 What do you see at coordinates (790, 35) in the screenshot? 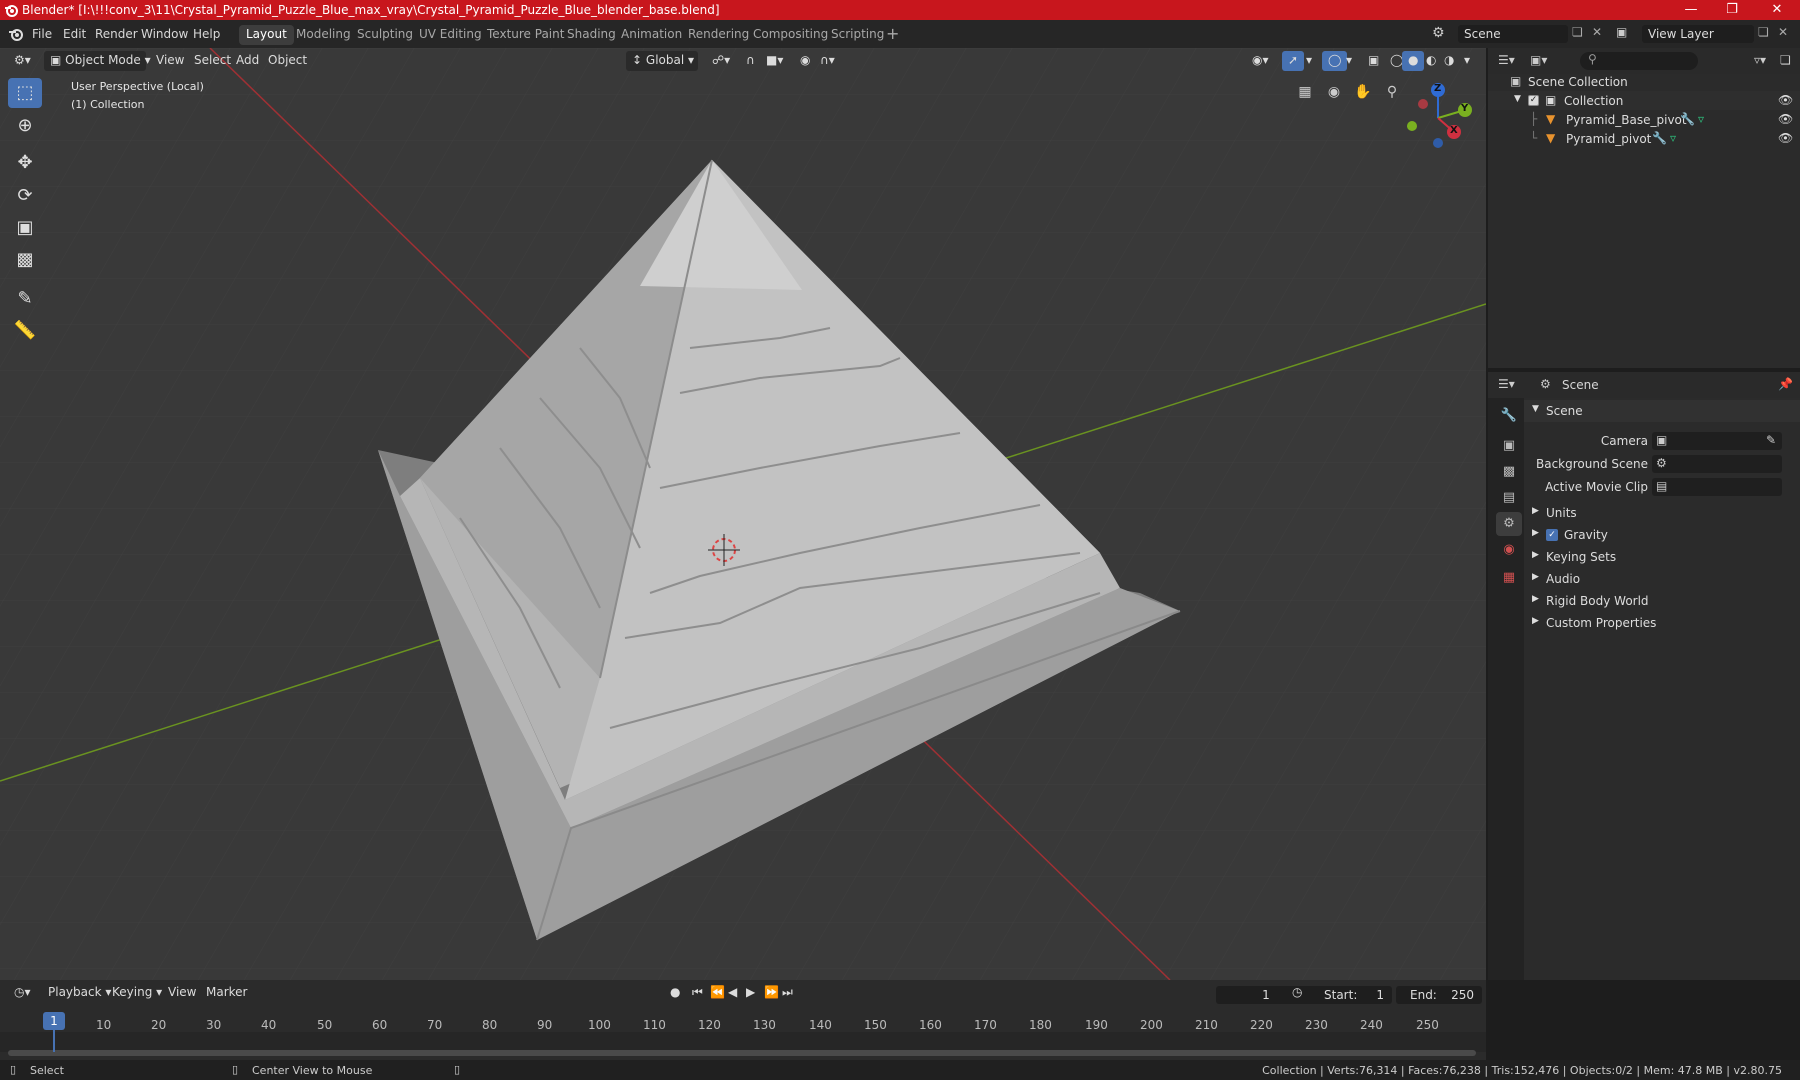
I see `tab-compositing: Compositing` at bounding box center [790, 35].